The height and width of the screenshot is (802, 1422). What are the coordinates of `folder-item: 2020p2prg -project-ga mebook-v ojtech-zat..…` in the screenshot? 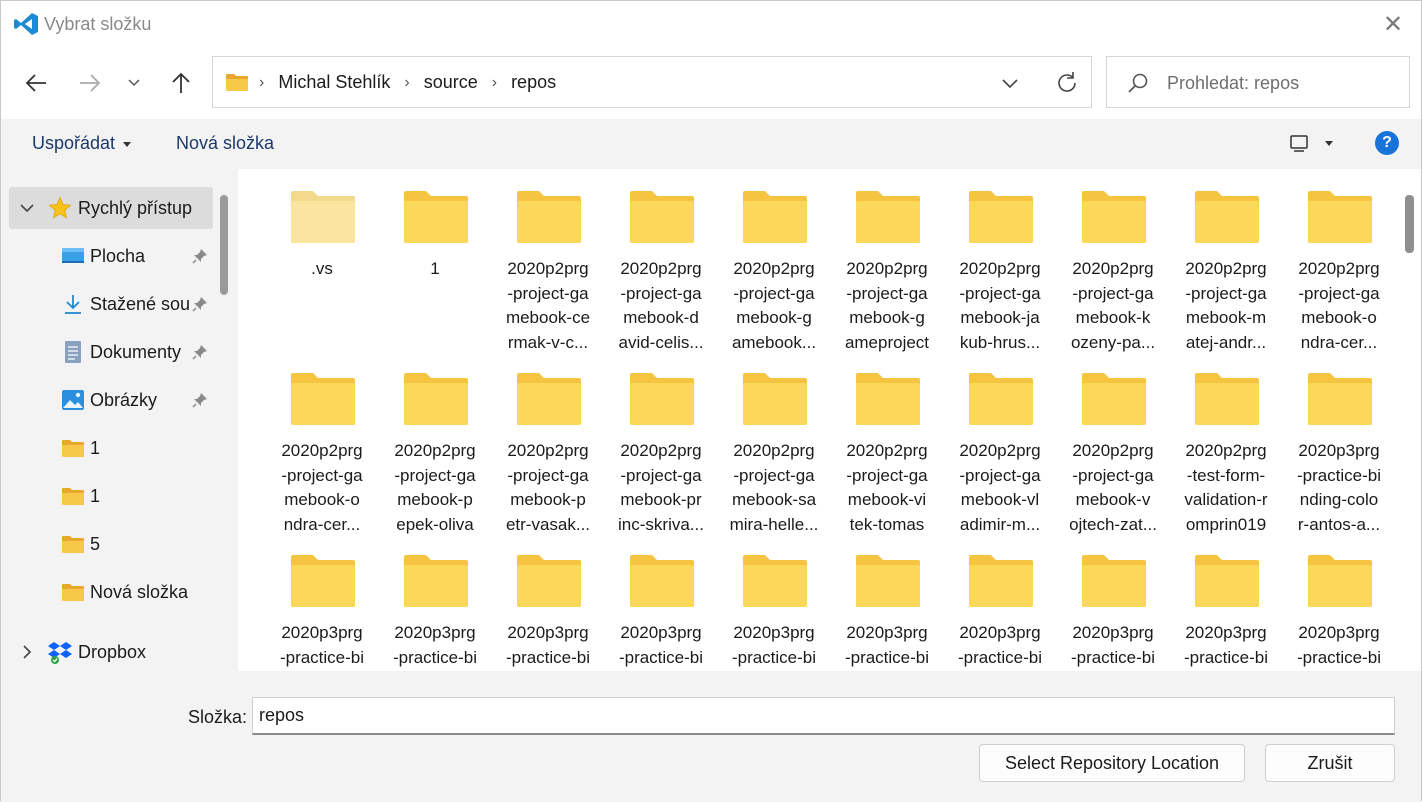 It's located at (1113, 443).